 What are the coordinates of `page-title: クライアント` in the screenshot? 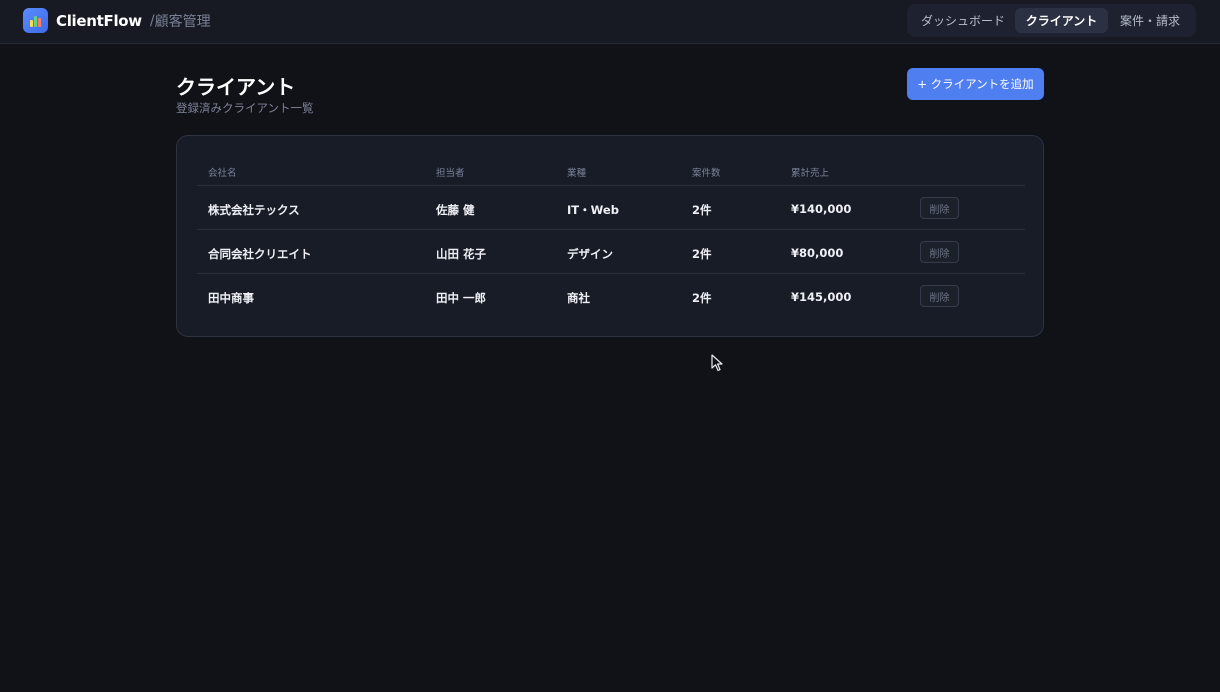 It's located at (236, 87).